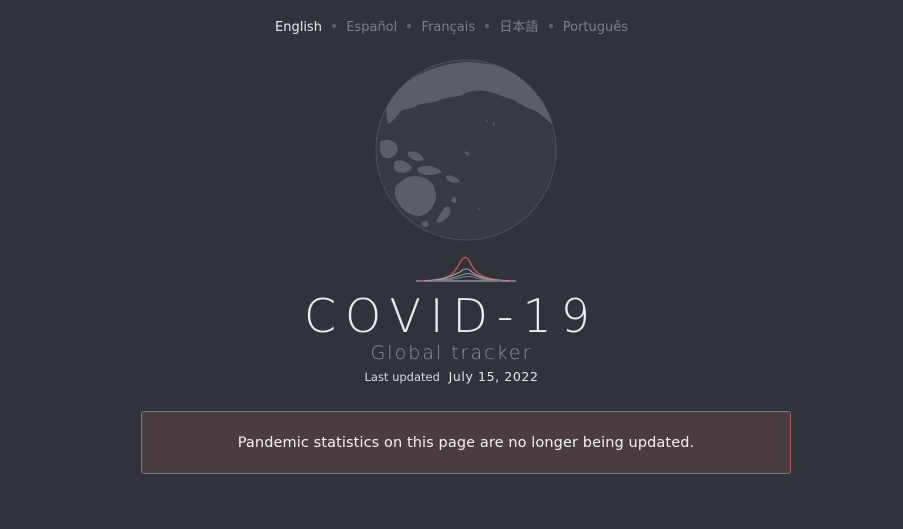 The width and height of the screenshot is (903, 529). Describe the element at coordinates (449, 27) in the screenshot. I see `language-link-french: Français` at that location.